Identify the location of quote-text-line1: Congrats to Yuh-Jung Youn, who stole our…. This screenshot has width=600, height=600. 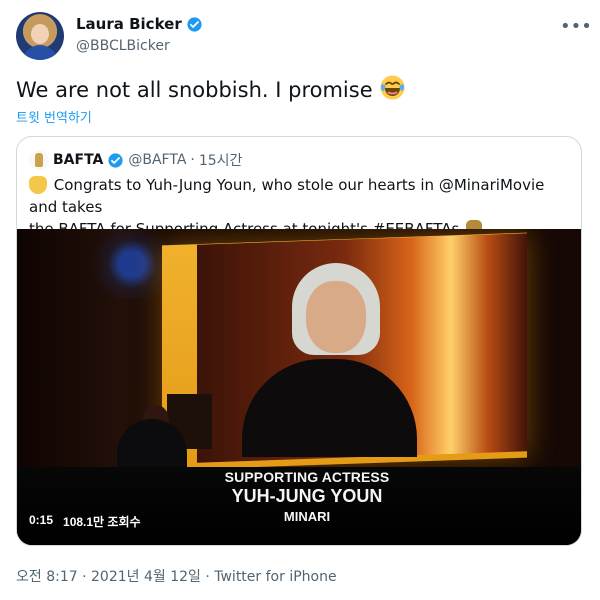
(287, 196).